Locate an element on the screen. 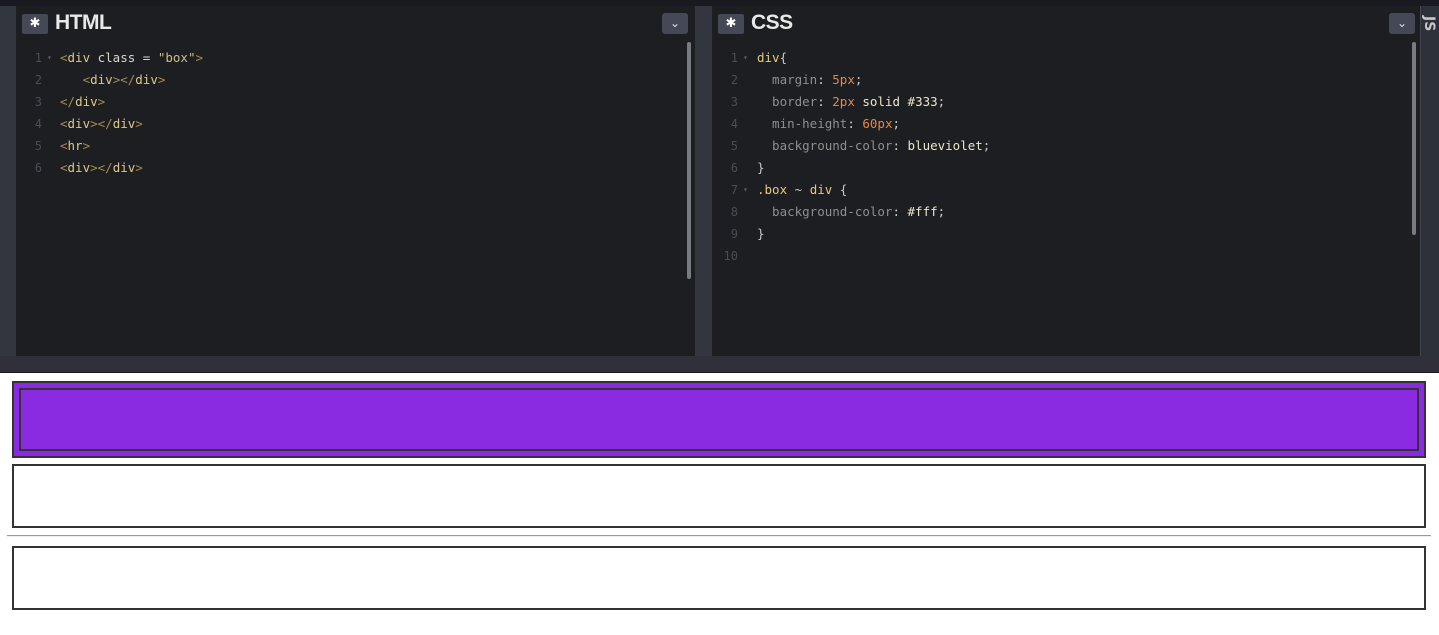 The height and width of the screenshot is (635, 1439). code-token: } is located at coordinates (761, 167).